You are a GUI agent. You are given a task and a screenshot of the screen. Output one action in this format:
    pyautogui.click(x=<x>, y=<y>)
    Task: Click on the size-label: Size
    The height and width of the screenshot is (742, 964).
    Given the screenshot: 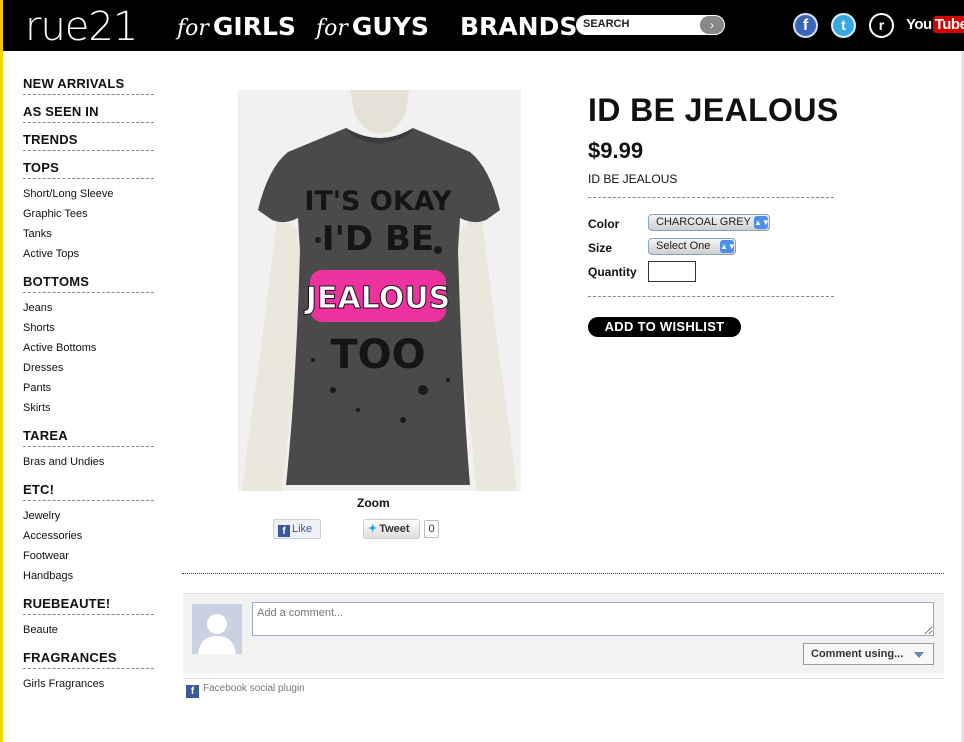 What is the action you would take?
    pyautogui.click(x=600, y=248)
    